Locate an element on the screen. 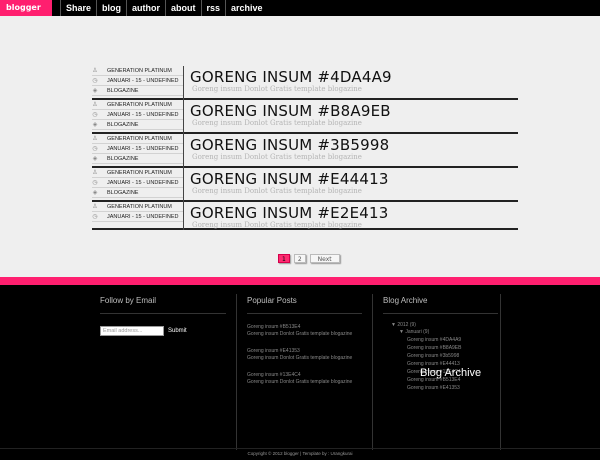 This screenshot has width=600, height=460. post-title: GORENG INSUM #4DA4A9 is located at coordinates (291, 77).